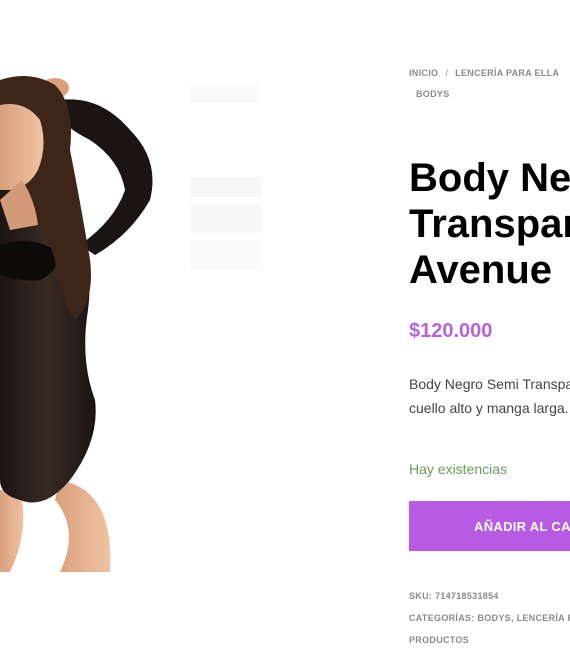 This screenshot has width=570, height=667. I want to click on breadcrumb: INICIO / LENCERÍA PARA ELLA BODYS, so click(489, 84).